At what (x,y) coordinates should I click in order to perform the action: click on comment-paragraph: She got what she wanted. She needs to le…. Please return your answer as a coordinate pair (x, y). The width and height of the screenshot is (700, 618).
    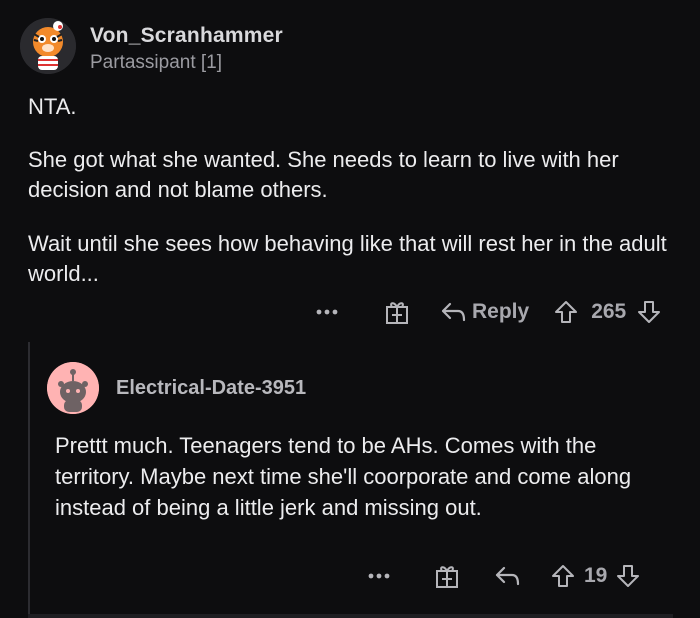
    Looking at the image, I should click on (323, 174).